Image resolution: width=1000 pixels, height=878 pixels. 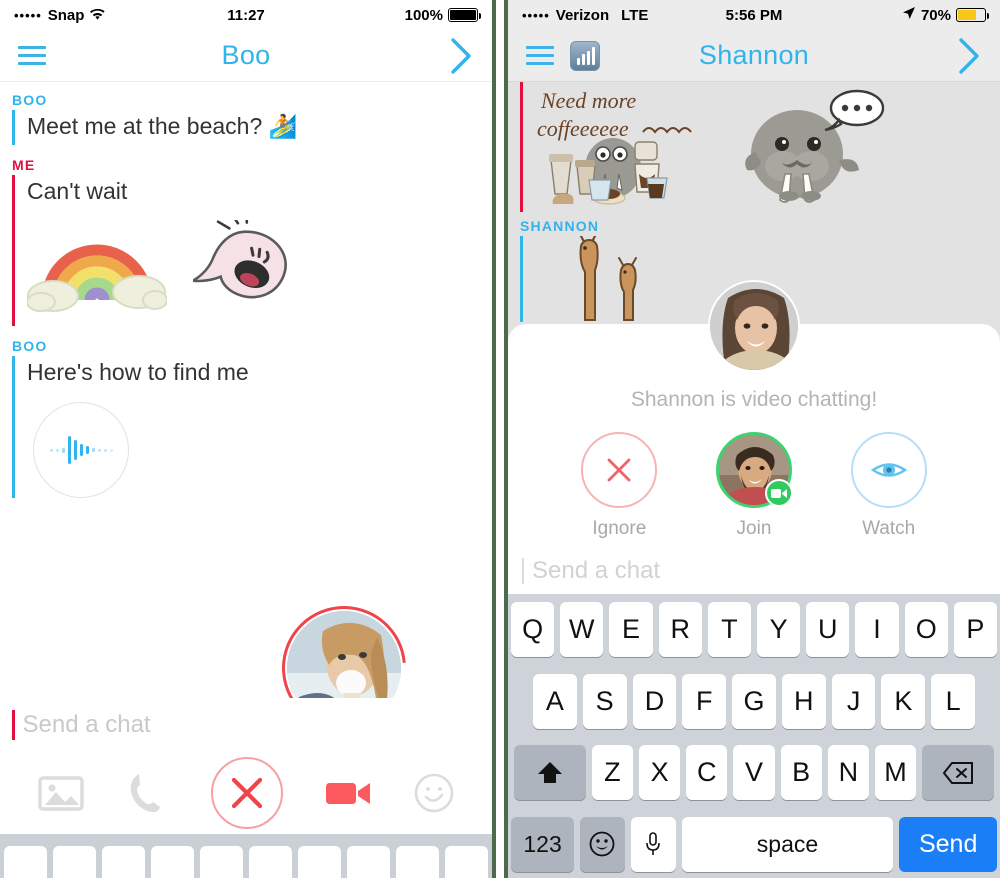 What do you see at coordinates (888, 470) in the screenshot?
I see `eye-icon` at bounding box center [888, 470].